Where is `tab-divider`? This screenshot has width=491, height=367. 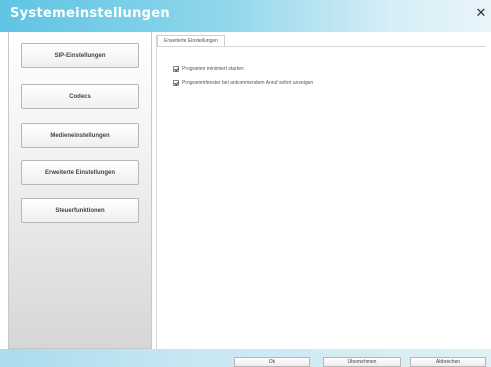 tab-divider is located at coordinates (321, 46).